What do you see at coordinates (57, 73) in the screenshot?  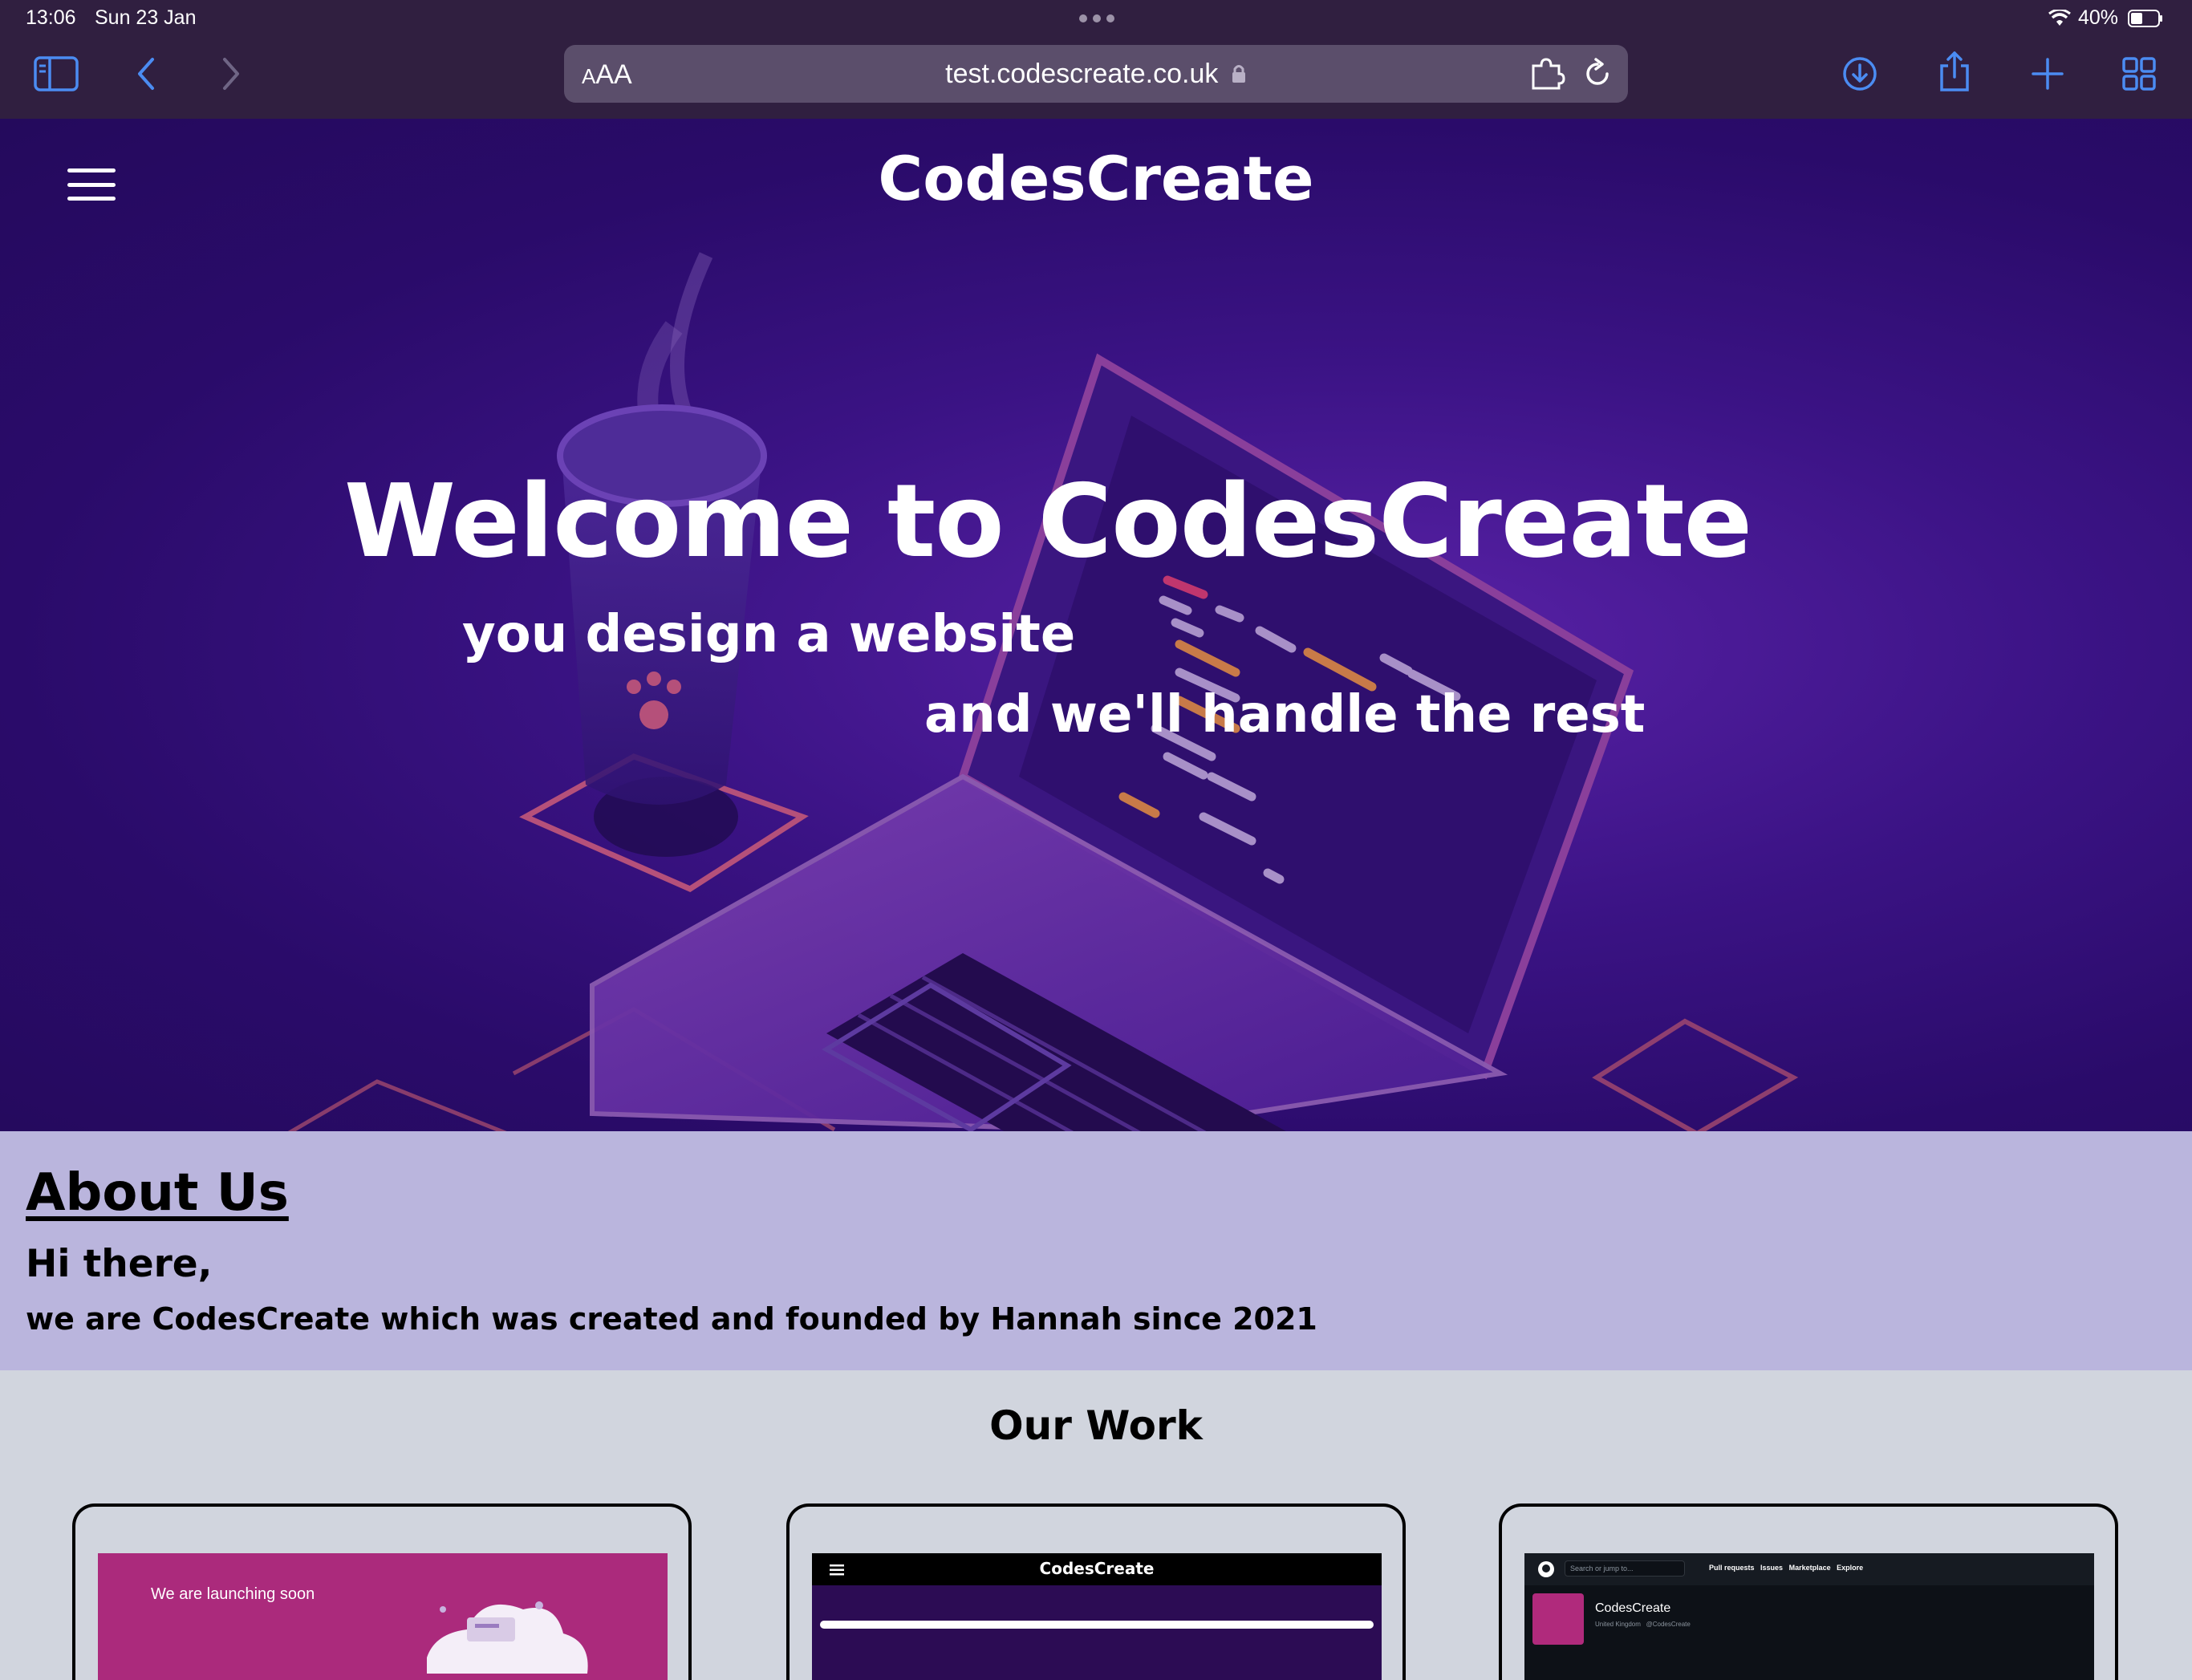 I see `sidebar-toggle-icon` at bounding box center [57, 73].